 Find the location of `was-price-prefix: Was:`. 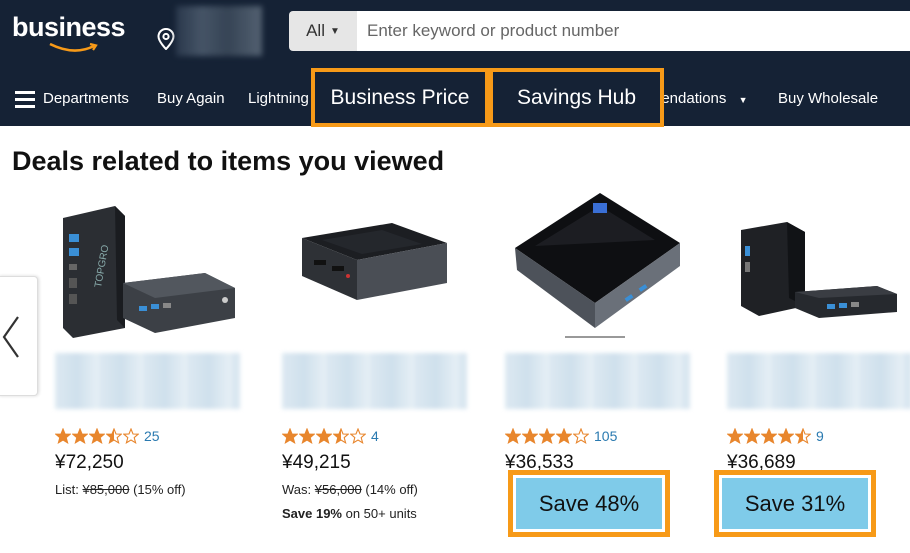

was-price-prefix: Was: is located at coordinates (298, 489).